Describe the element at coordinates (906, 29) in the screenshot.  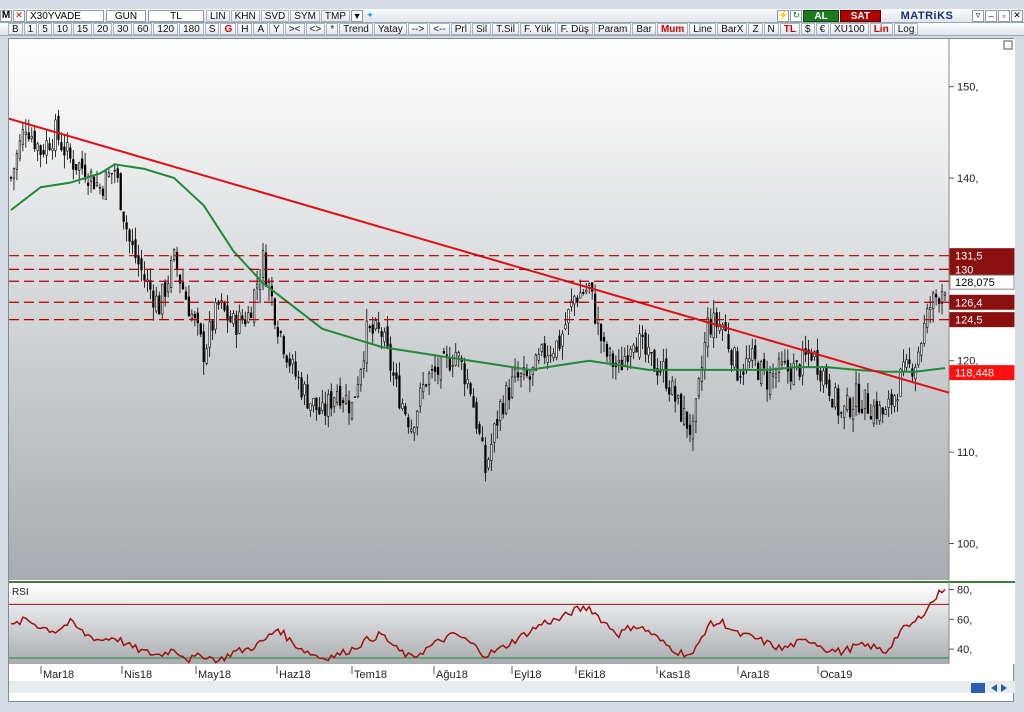
I see `tool-button-39: Log` at that location.